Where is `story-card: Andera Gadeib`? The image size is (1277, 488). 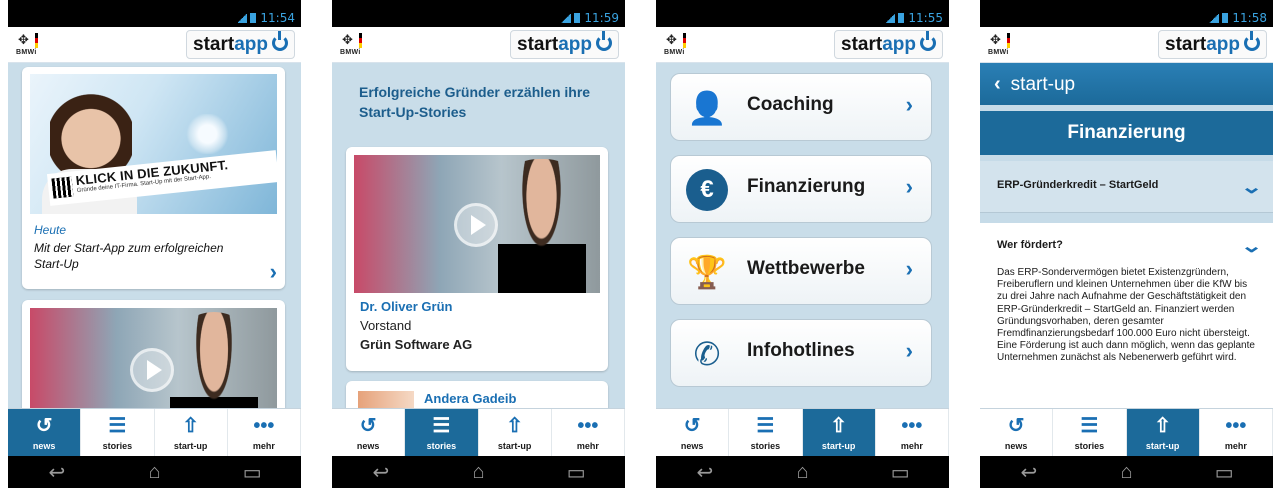
story-card: Andera Gadeib is located at coordinates (477, 394).